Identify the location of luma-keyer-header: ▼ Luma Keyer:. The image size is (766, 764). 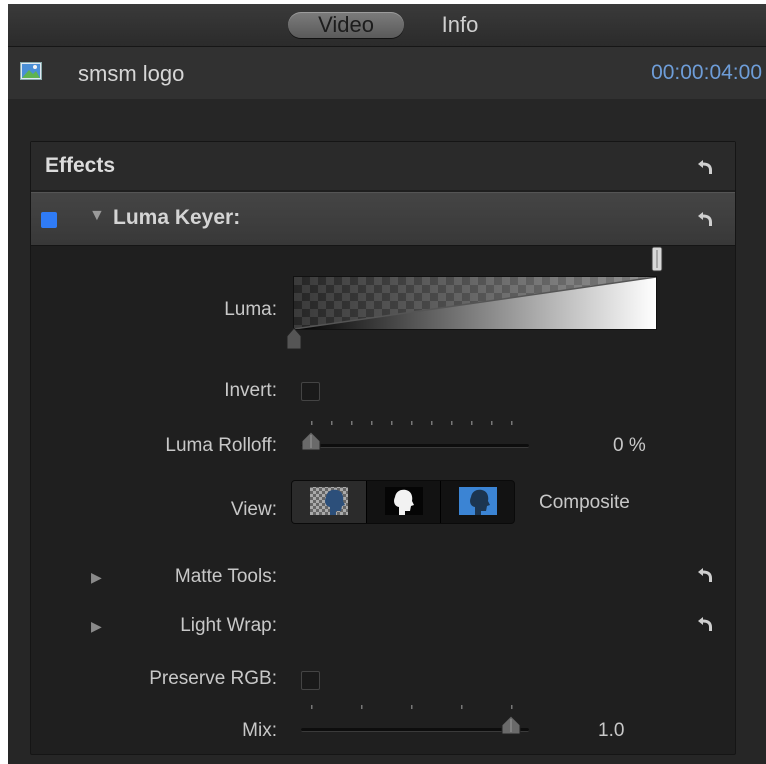
(383, 219).